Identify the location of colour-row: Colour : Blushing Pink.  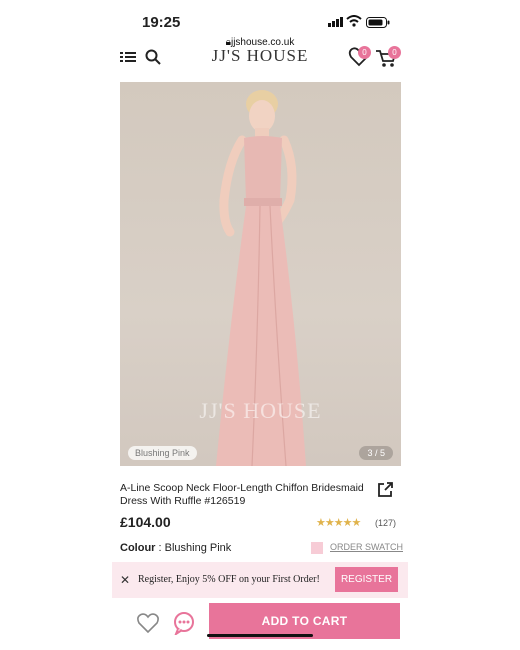
(175, 548).